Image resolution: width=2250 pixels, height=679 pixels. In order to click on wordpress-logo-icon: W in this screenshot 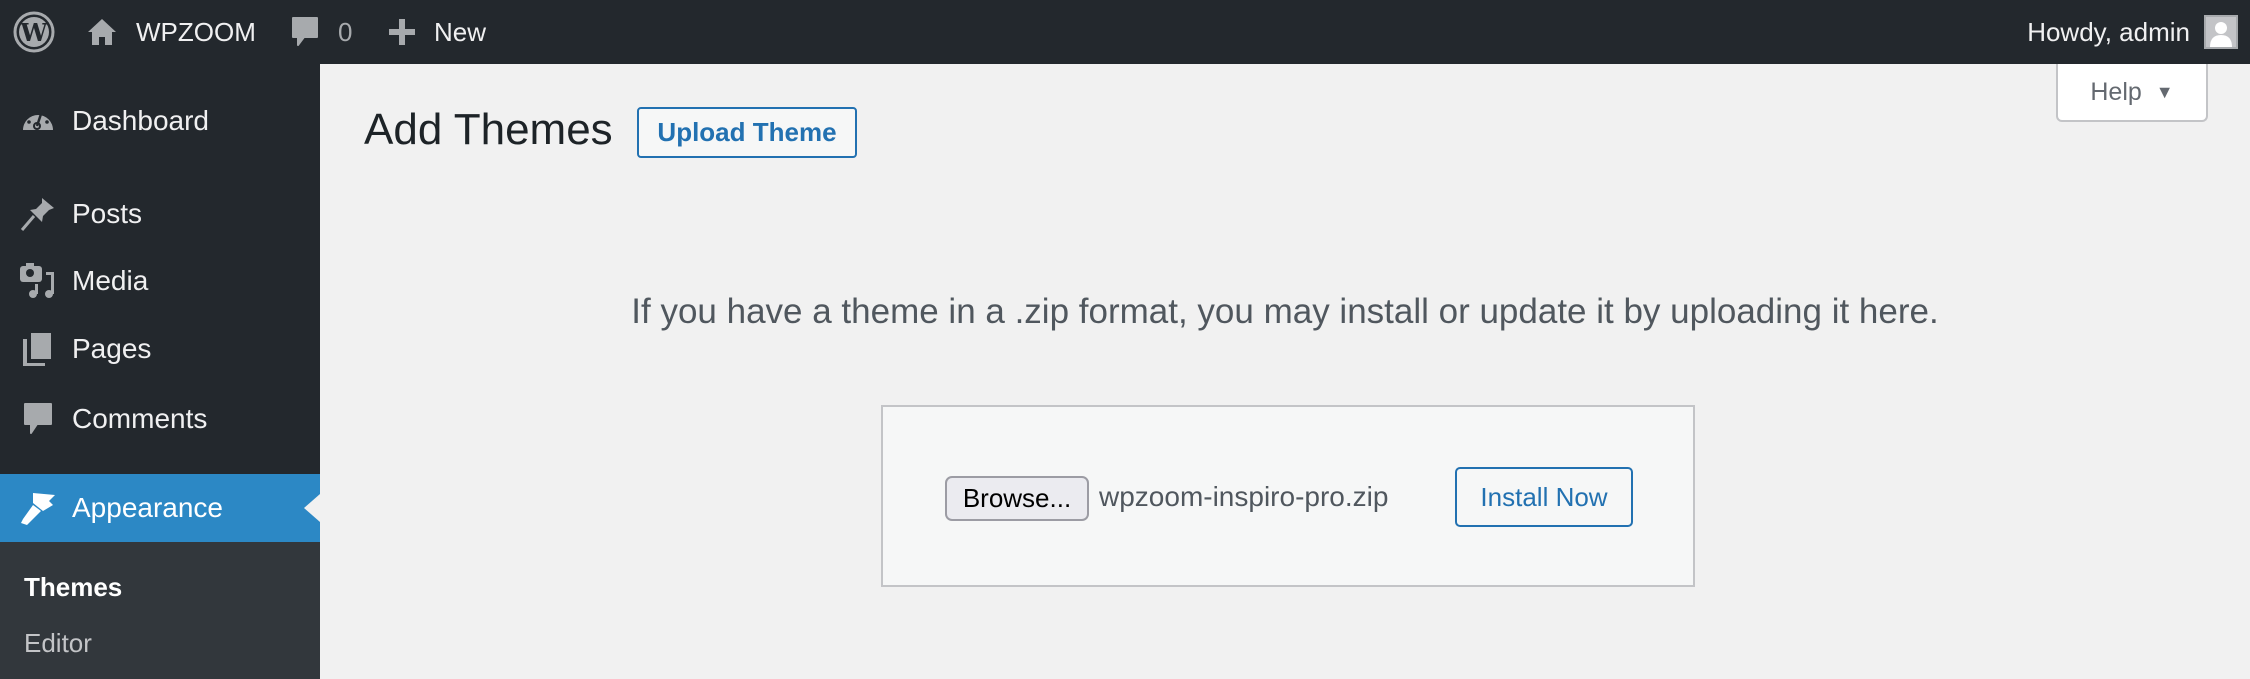, I will do `click(34, 32)`.